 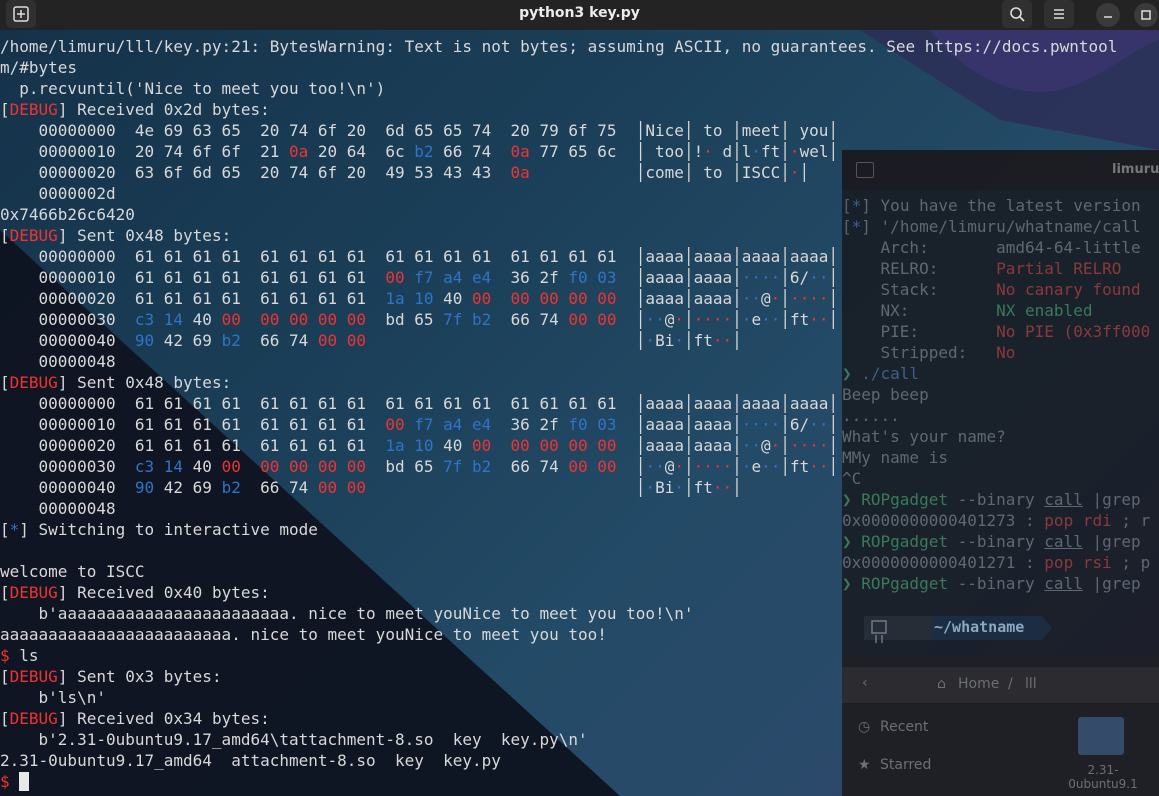 I want to click on terminal-text: Stripped:, so click(x=919, y=352).